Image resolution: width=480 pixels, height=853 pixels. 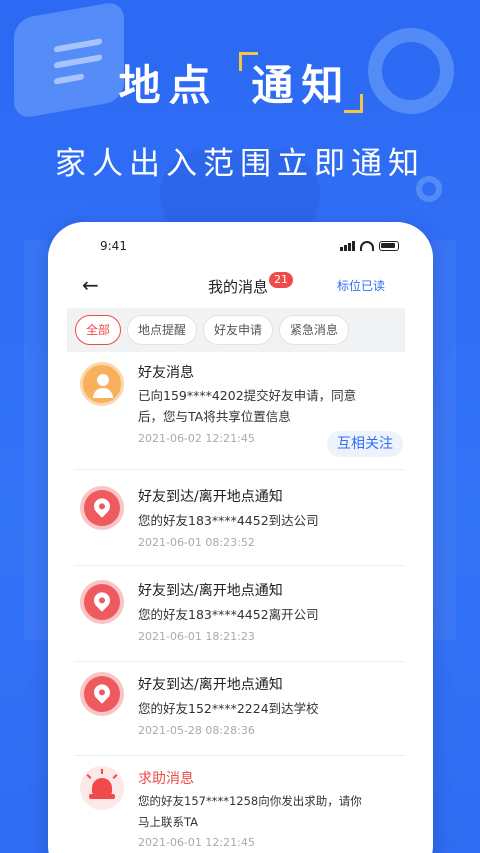 What do you see at coordinates (97, 285) in the screenshot?
I see `back-arrow-icon: ←` at bounding box center [97, 285].